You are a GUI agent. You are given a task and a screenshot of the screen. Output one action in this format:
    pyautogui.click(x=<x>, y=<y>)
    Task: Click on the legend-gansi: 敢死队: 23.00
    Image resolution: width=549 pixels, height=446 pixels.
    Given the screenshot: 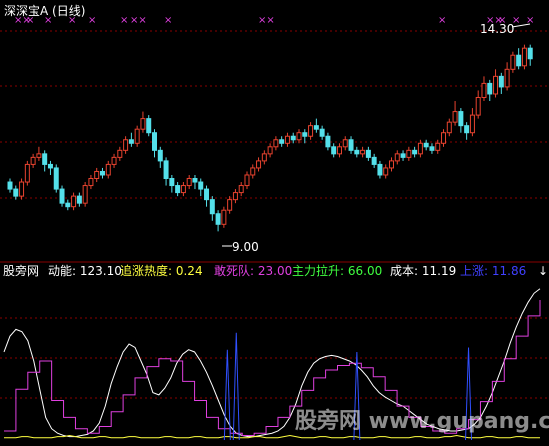 What is the action you would take?
    pyautogui.click(x=253, y=270)
    